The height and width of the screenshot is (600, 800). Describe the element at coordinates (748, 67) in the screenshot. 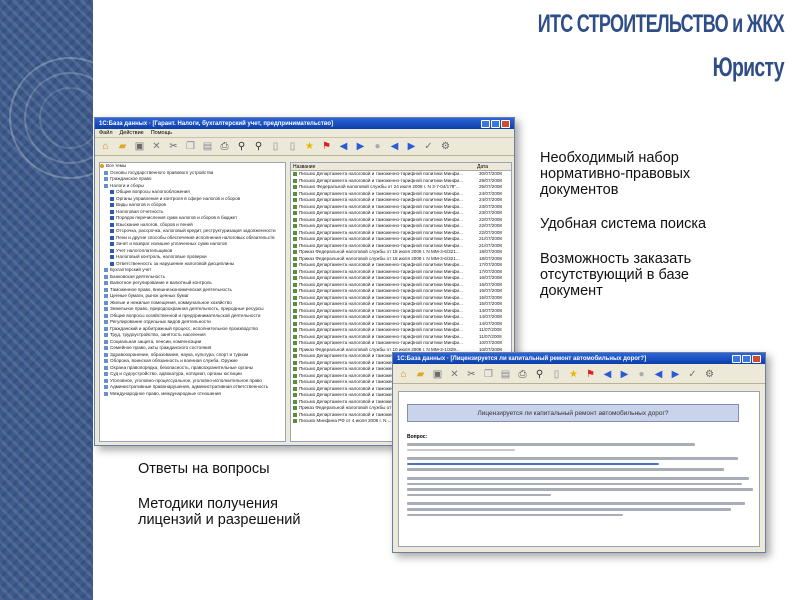

I see `page-subtitle: Юристу` at that location.